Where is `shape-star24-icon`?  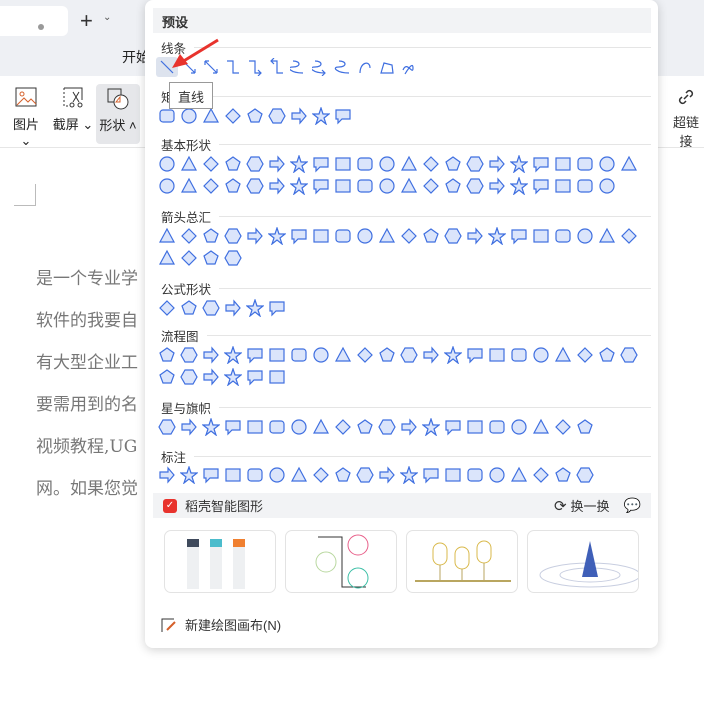 shape-star24-icon is located at coordinates (387, 427).